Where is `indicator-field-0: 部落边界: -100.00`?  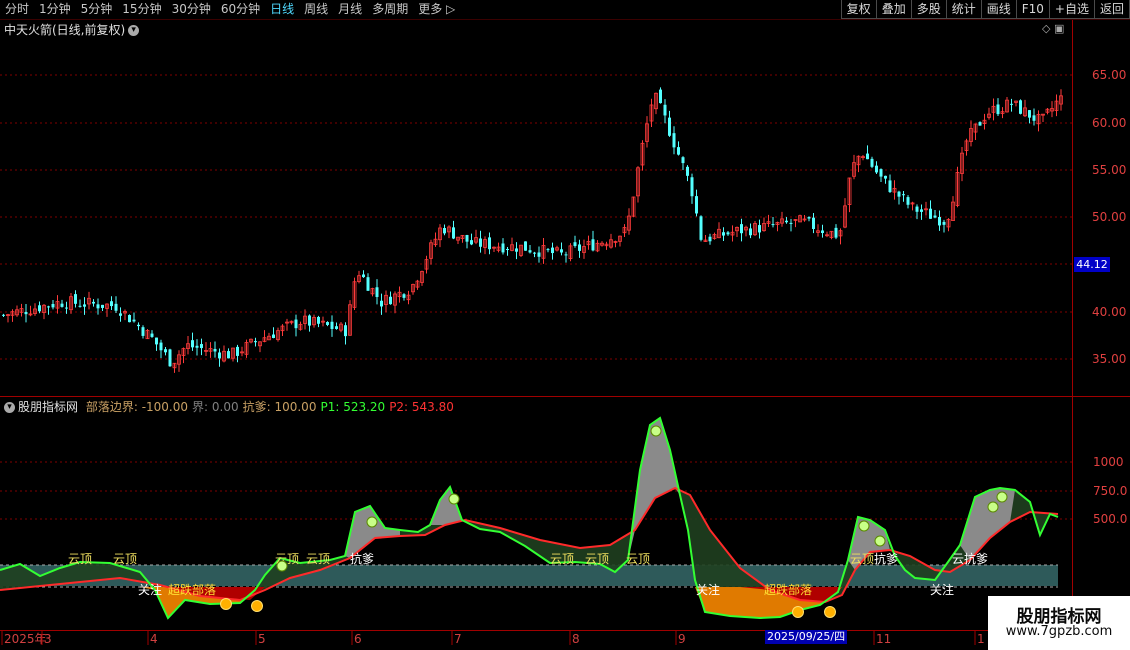 indicator-field-0: 部落边界: -100.00 is located at coordinates (137, 407).